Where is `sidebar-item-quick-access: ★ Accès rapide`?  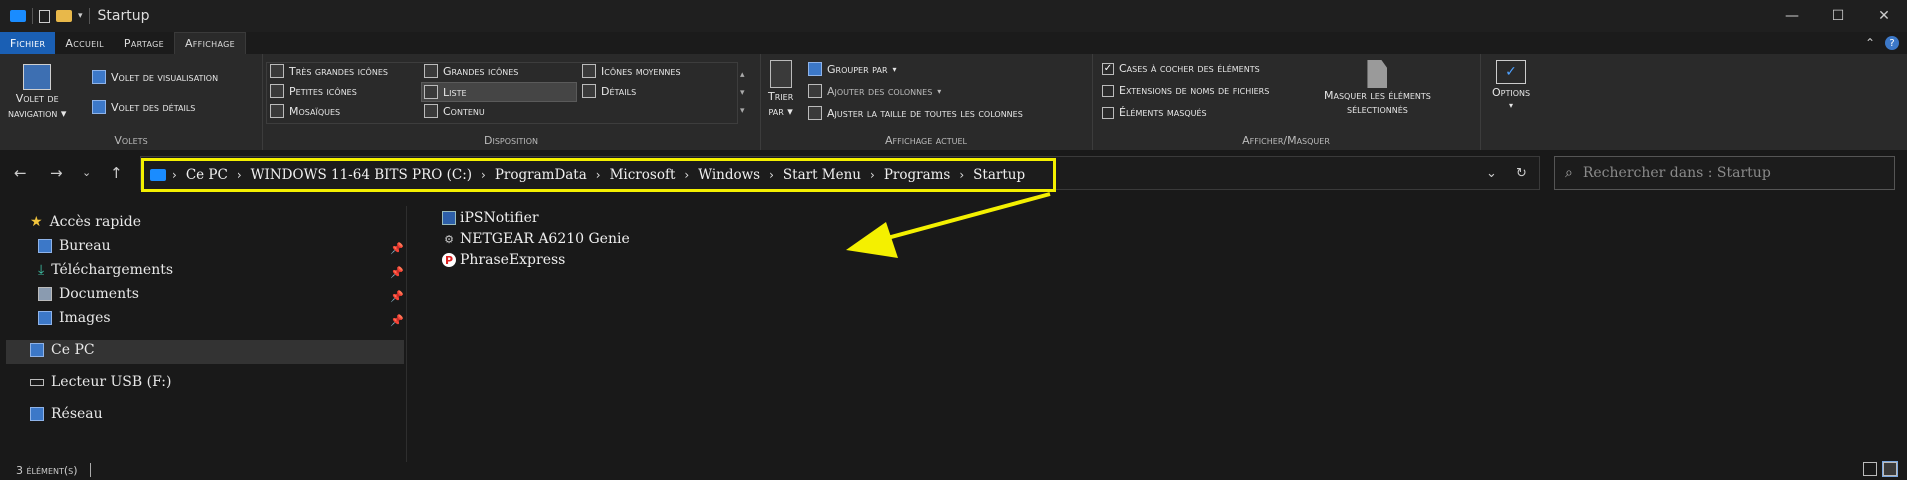 sidebar-item-quick-access: ★ Accès rapide is located at coordinates (85, 222).